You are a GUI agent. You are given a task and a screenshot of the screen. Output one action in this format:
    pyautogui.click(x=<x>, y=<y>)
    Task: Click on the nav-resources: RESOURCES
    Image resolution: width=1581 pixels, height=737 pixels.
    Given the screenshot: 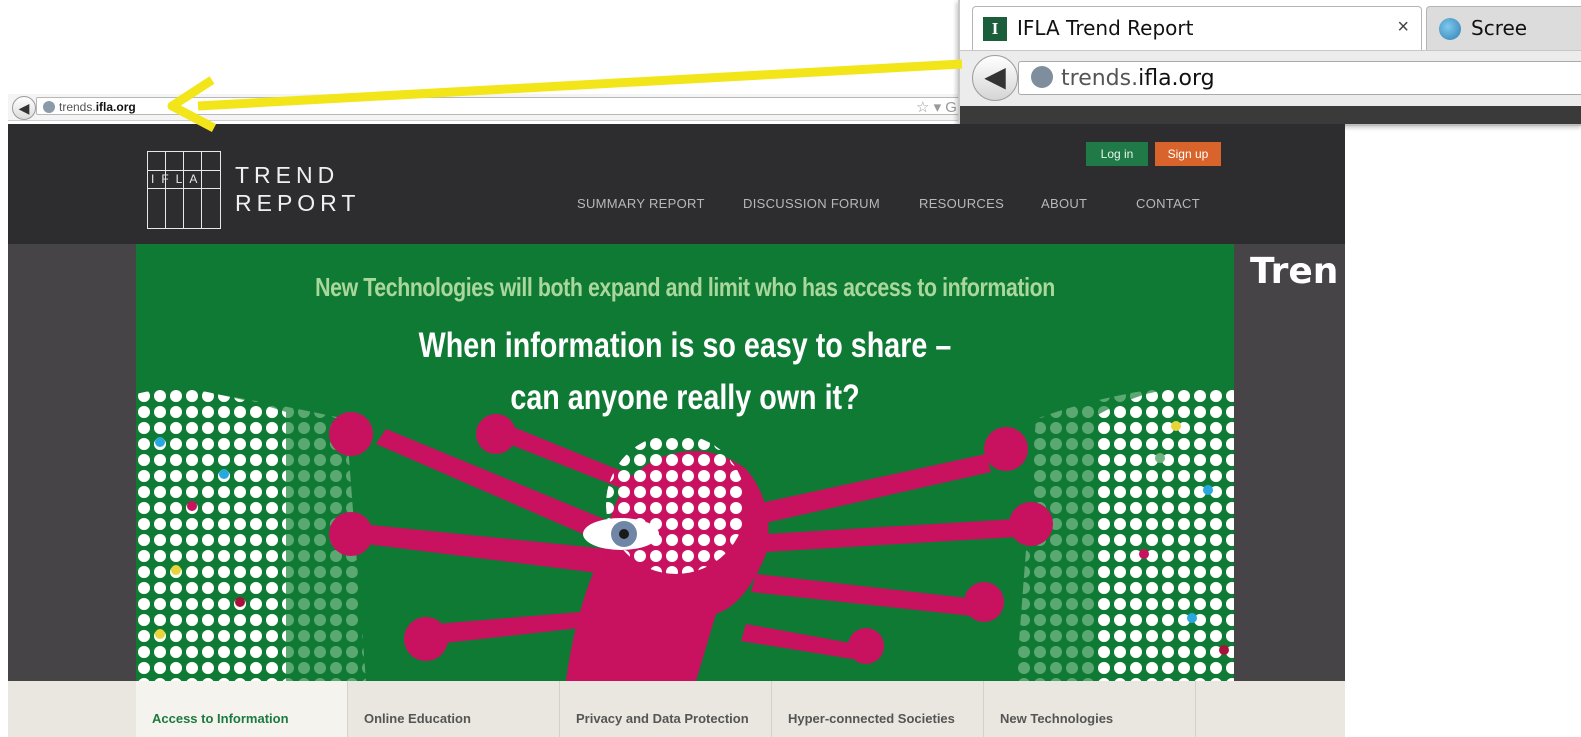 What is the action you would take?
    pyautogui.click(x=961, y=203)
    